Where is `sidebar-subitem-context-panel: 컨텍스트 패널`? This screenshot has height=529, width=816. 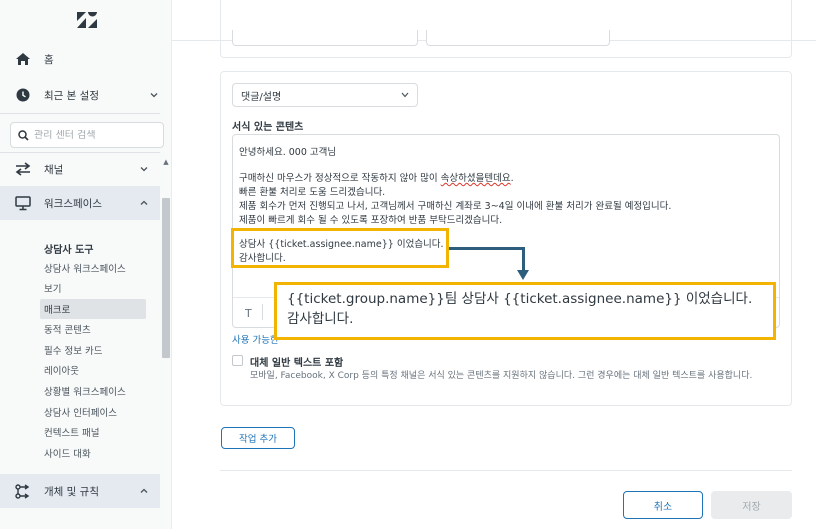
sidebar-subitem-context-panel: 컨텍스트 패널 is located at coordinates (93, 432).